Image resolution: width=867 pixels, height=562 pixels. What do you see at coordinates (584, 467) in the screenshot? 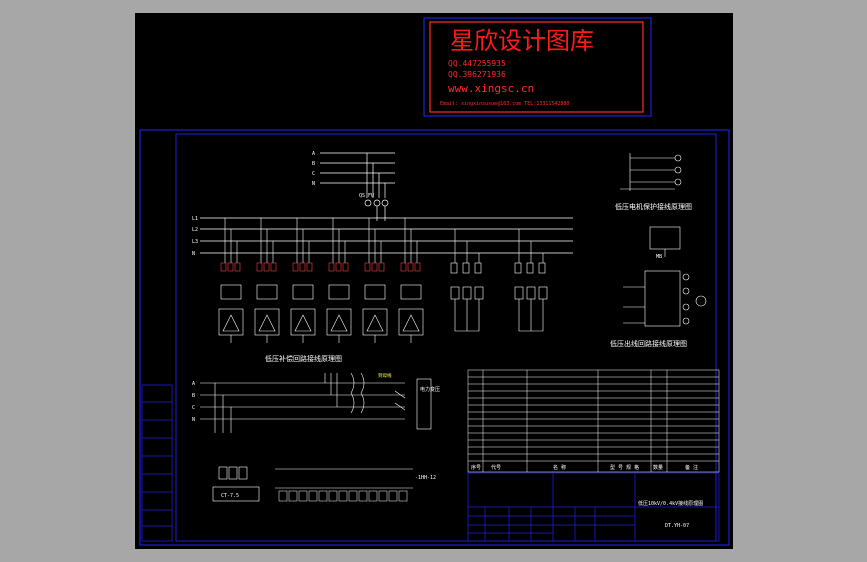
I see `parts-list-footer: 序号 代号 名 称 型 号 规 格 数量 备 注` at bounding box center [584, 467].